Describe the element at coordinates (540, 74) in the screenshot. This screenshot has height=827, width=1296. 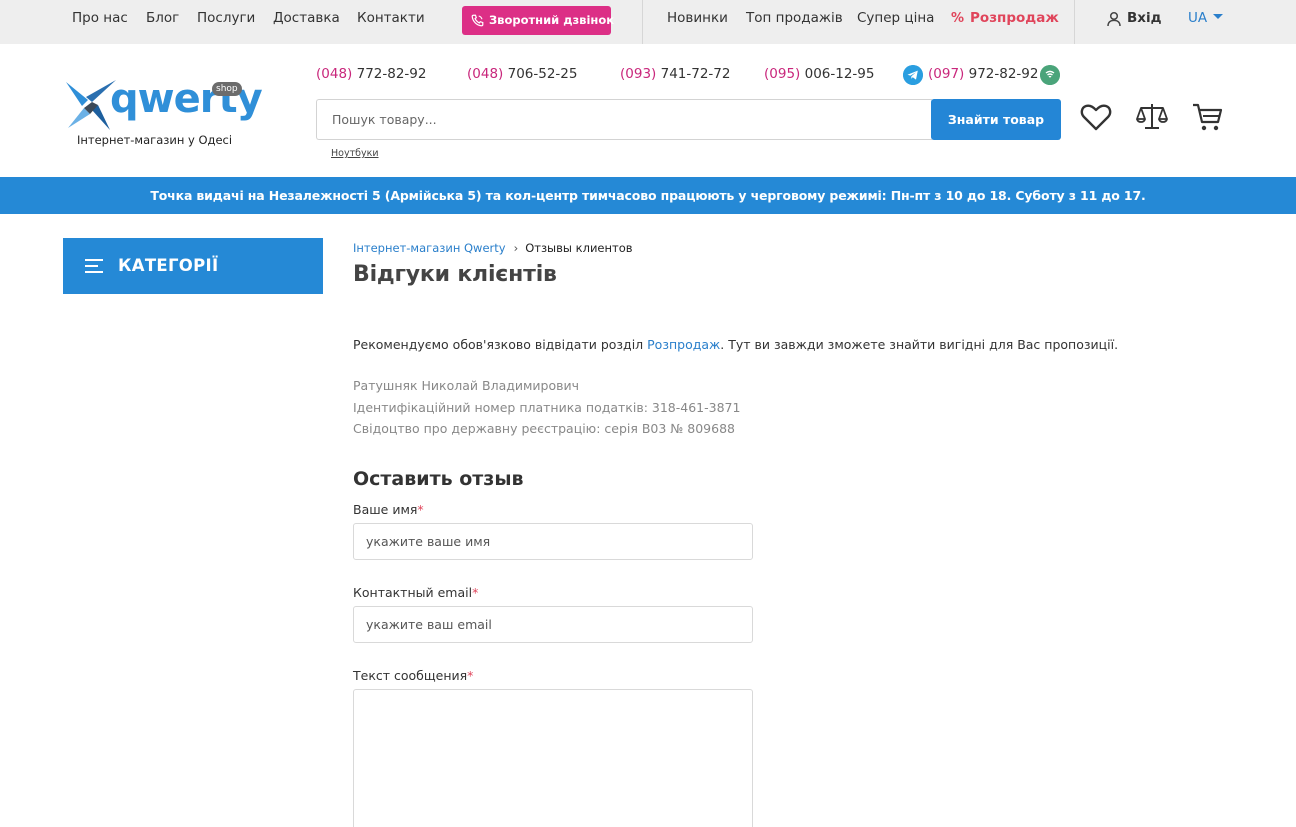
I see `phone-number: 706-52-25` at that location.